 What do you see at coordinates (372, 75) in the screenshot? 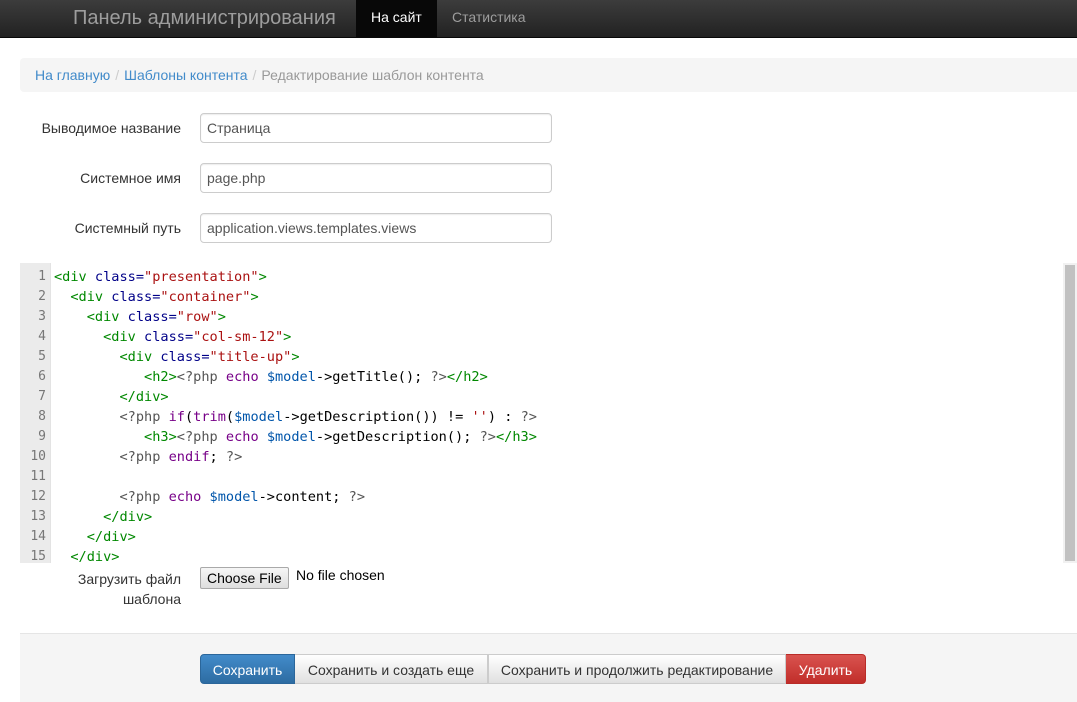
I see `breadcrumb-current: Редактирование шаблон контента` at bounding box center [372, 75].